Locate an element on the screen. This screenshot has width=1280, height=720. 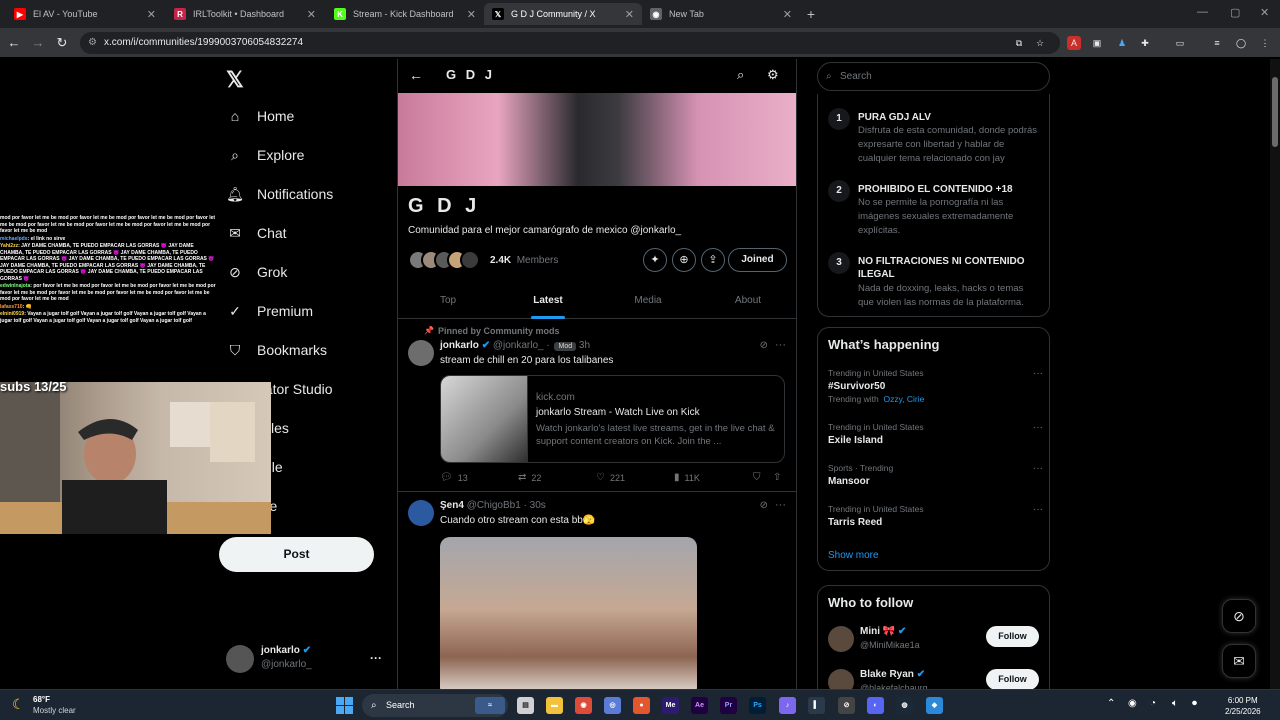
nav-item-home: ⌂ Home is located at coordinates (260, 116).